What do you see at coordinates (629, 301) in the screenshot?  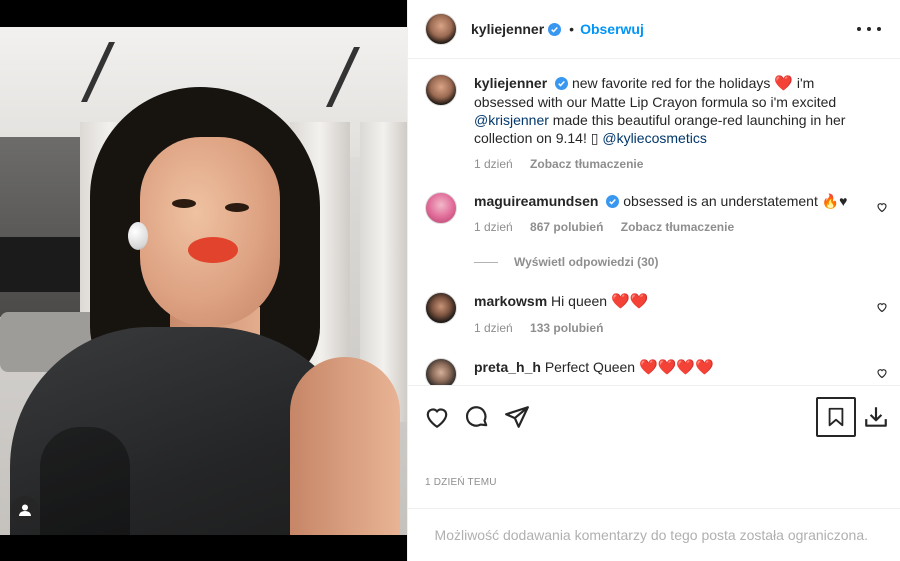 I see `comment-emoji: ❤️❤️` at bounding box center [629, 301].